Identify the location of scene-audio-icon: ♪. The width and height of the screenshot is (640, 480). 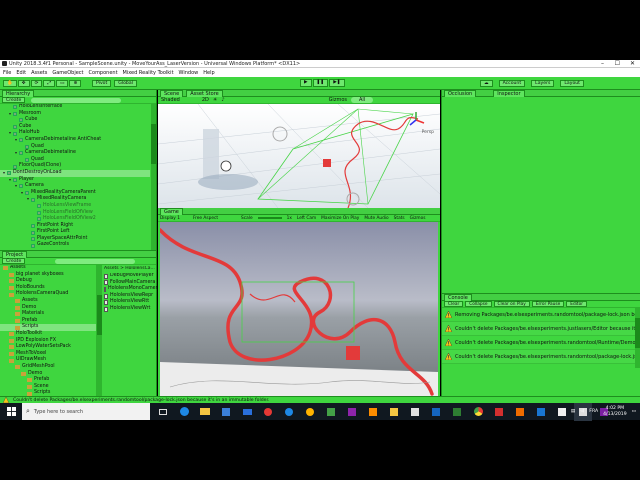
(222, 100).